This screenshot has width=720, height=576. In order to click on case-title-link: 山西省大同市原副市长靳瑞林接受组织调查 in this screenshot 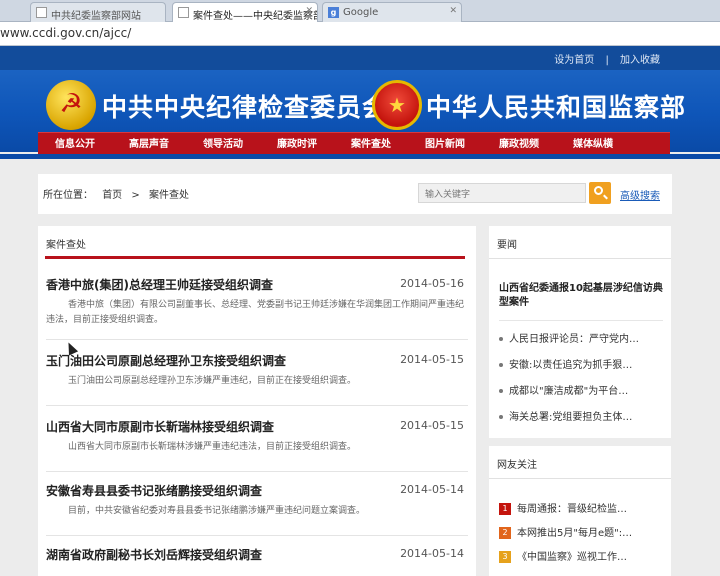, I will do `click(160, 426)`.